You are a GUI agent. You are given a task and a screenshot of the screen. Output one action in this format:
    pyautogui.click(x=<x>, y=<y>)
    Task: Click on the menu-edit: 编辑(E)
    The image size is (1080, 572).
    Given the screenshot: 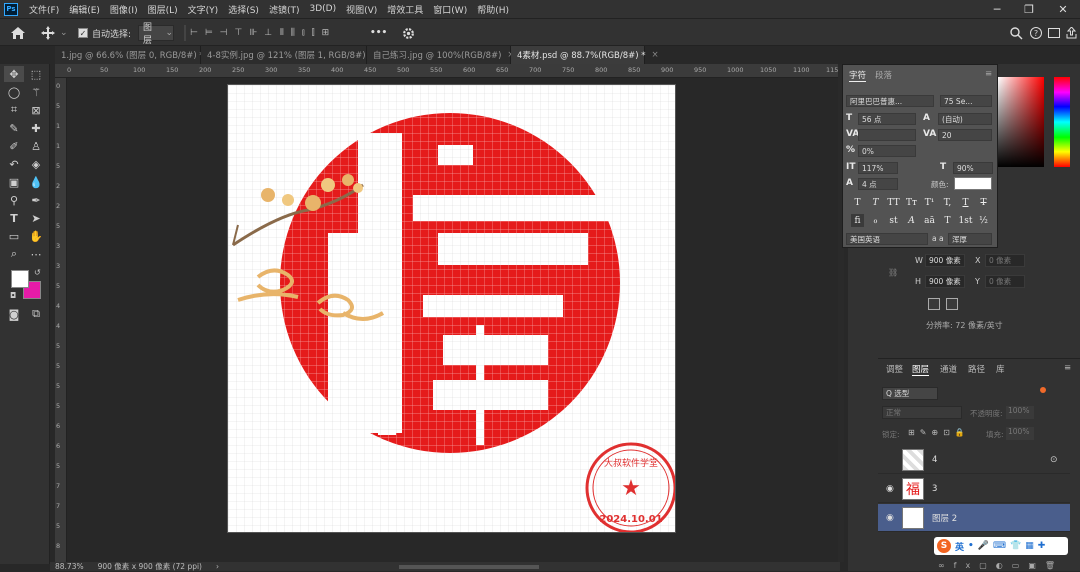 What is the action you would take?
    pyautogui.click(x=84, y=9)
    